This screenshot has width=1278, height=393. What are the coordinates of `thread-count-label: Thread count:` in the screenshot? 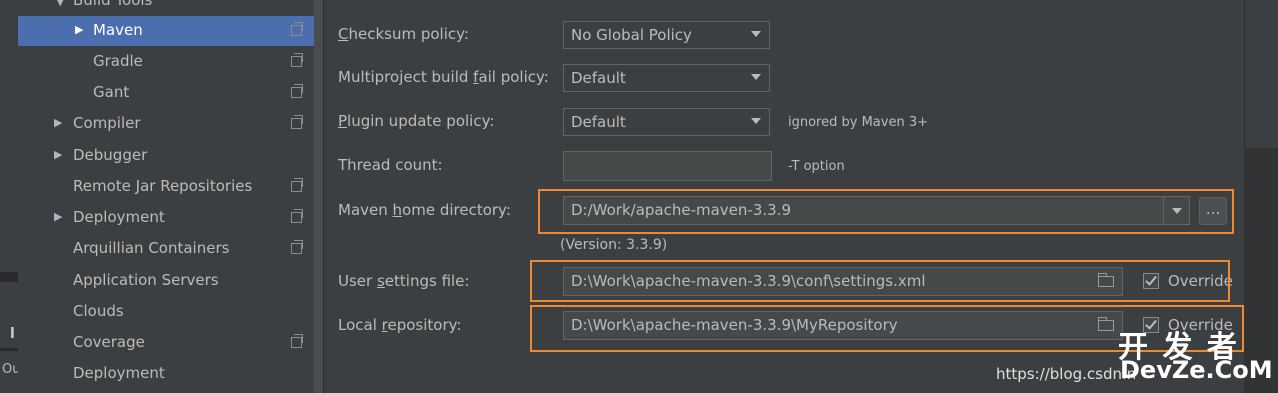 It's located at (390, 165).